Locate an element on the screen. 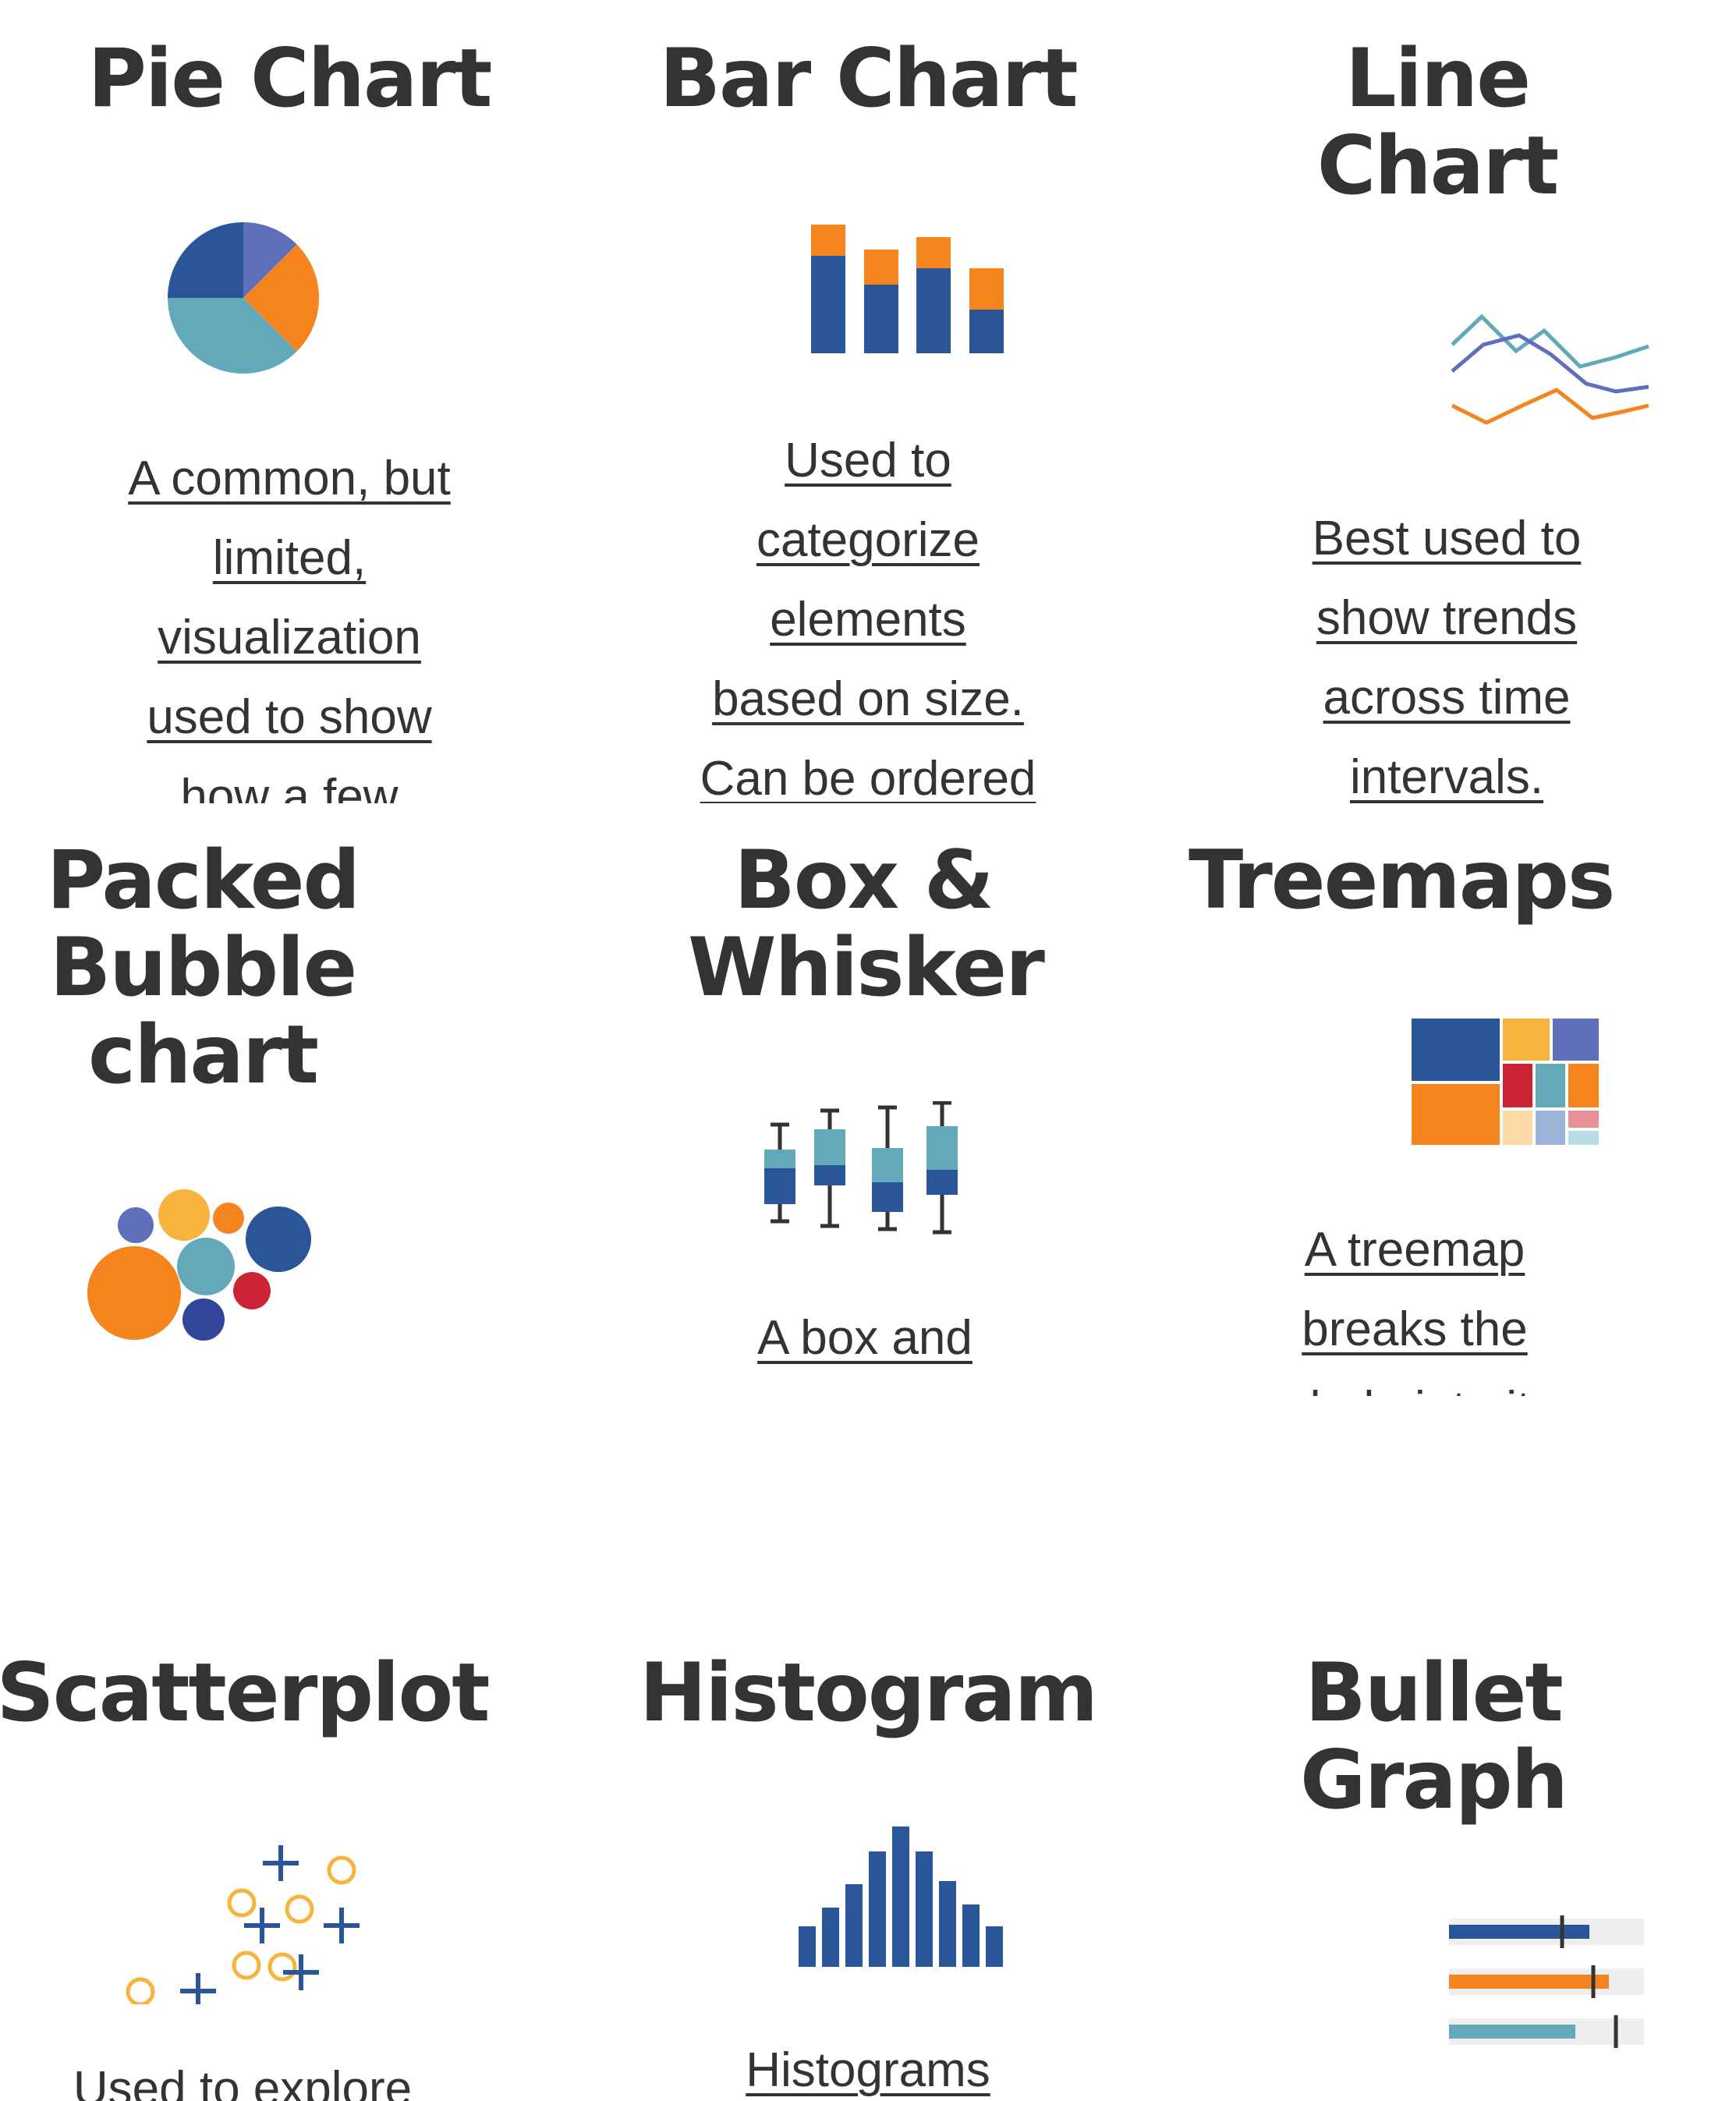 The height and width of the screenshot is (2101, 1736). card-histogram: Histogram Histograms is located at coordinates (868, 1858).